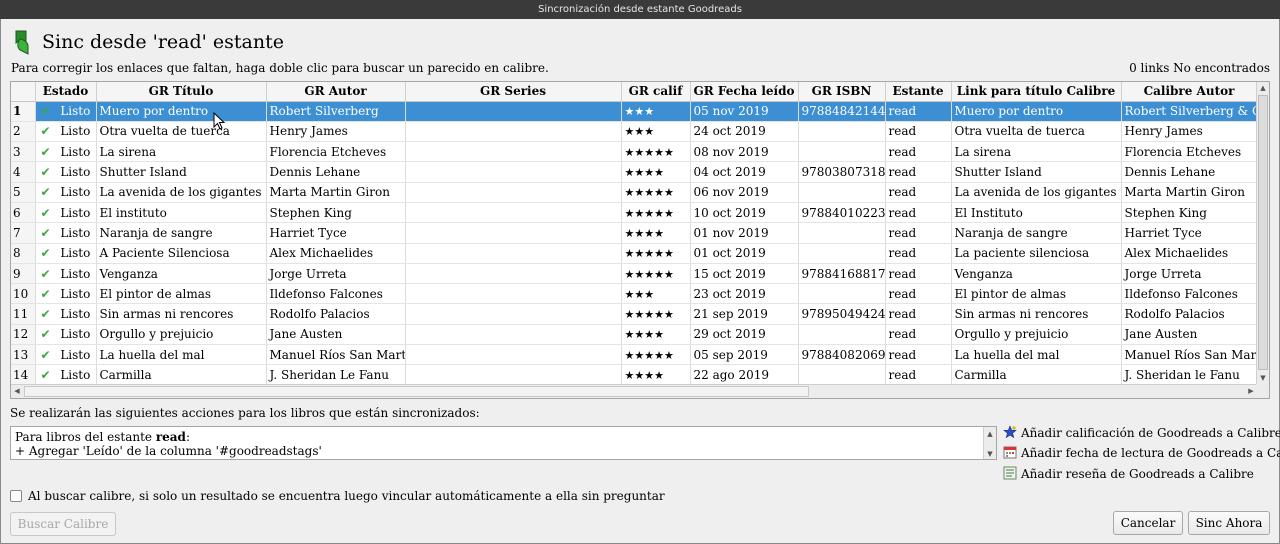 This screenshot has width=1280, height=544. Describe the element at coordinates (1229, 523) in the screenshot. I see `sync-now-button: Sinc Ahora` at that location.